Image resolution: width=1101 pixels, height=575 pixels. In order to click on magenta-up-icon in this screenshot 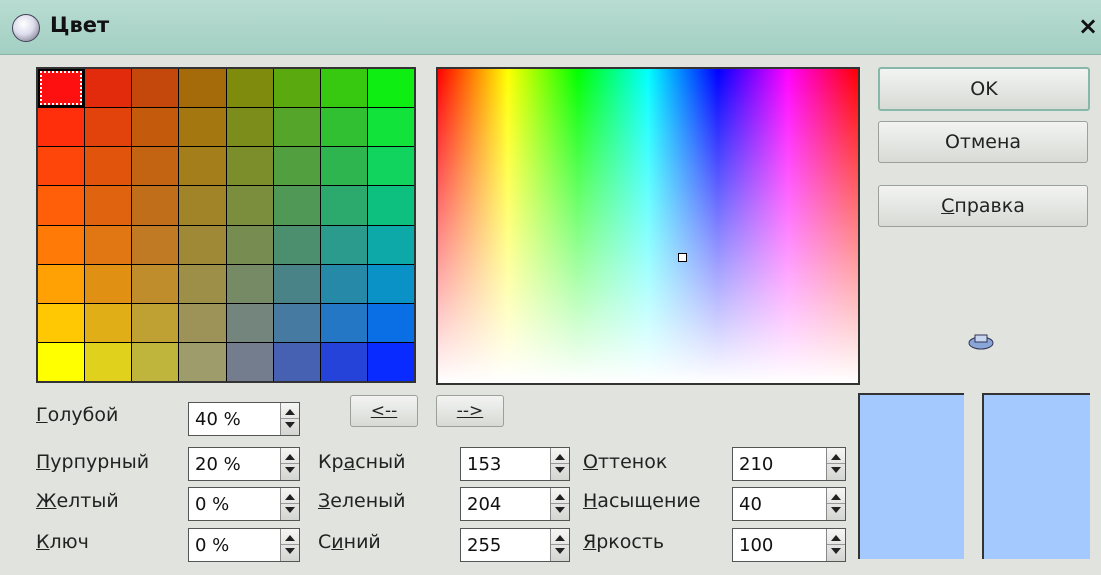, I will do `click(290, 457)`.